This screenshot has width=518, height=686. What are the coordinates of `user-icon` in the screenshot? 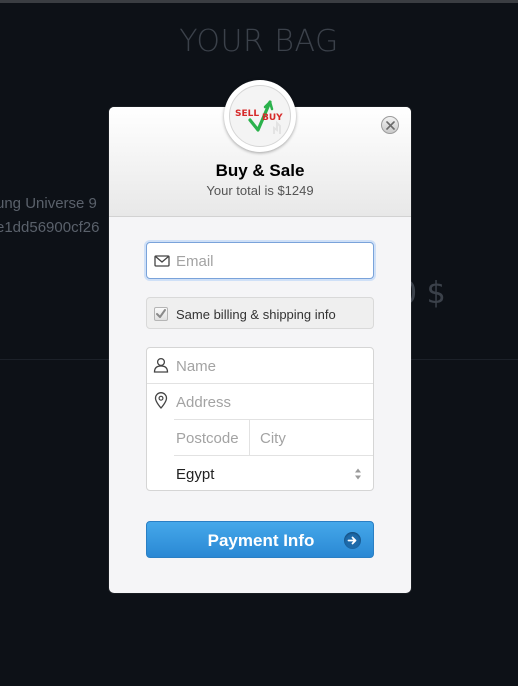 It's located at (161, 365).